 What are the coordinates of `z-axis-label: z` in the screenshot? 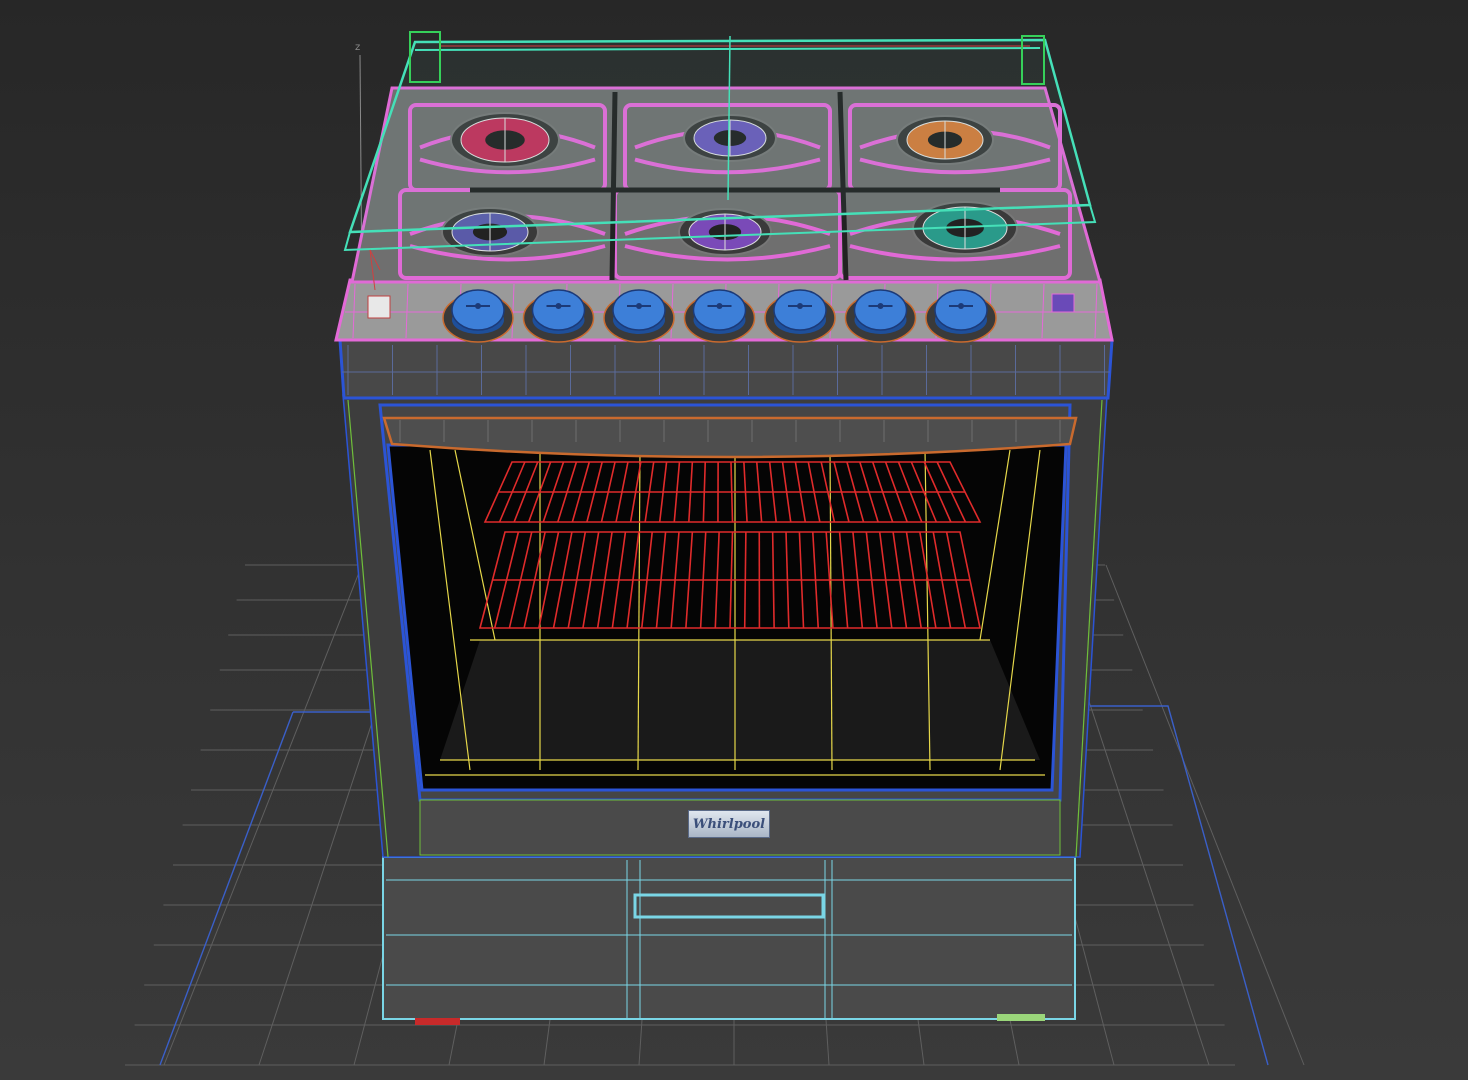 It's located at (358, 47).